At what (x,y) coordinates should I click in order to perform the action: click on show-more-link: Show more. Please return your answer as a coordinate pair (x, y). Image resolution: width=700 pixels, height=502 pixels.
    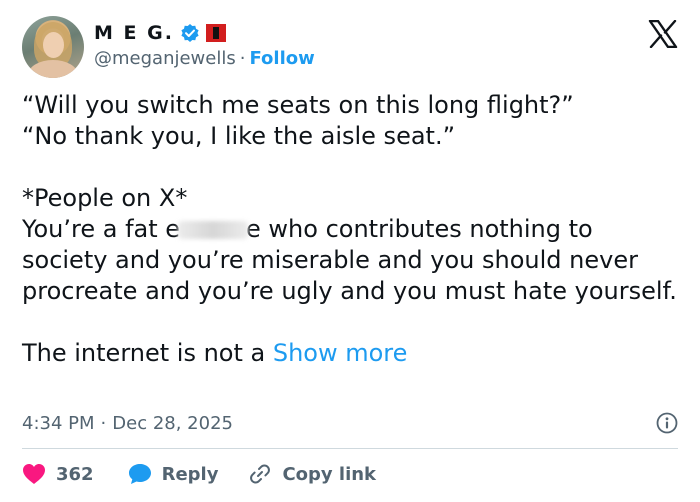
    Looking at the image, I should click on (340, 353).